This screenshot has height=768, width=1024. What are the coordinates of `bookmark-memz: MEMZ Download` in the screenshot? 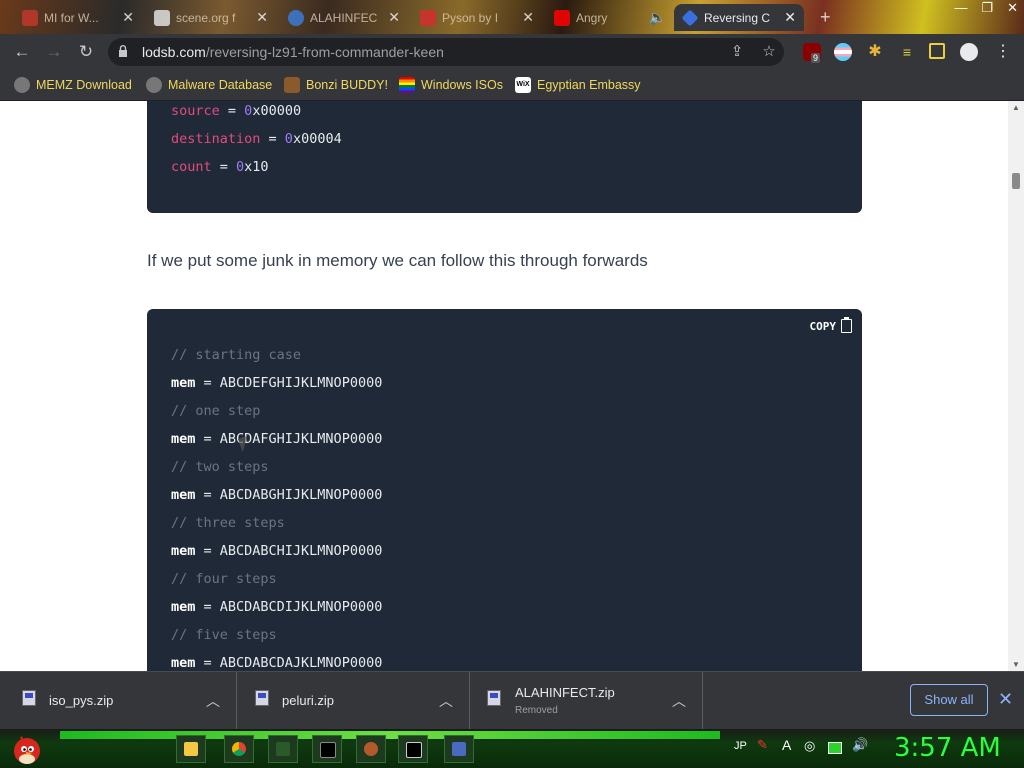 It's located at (73, 85).